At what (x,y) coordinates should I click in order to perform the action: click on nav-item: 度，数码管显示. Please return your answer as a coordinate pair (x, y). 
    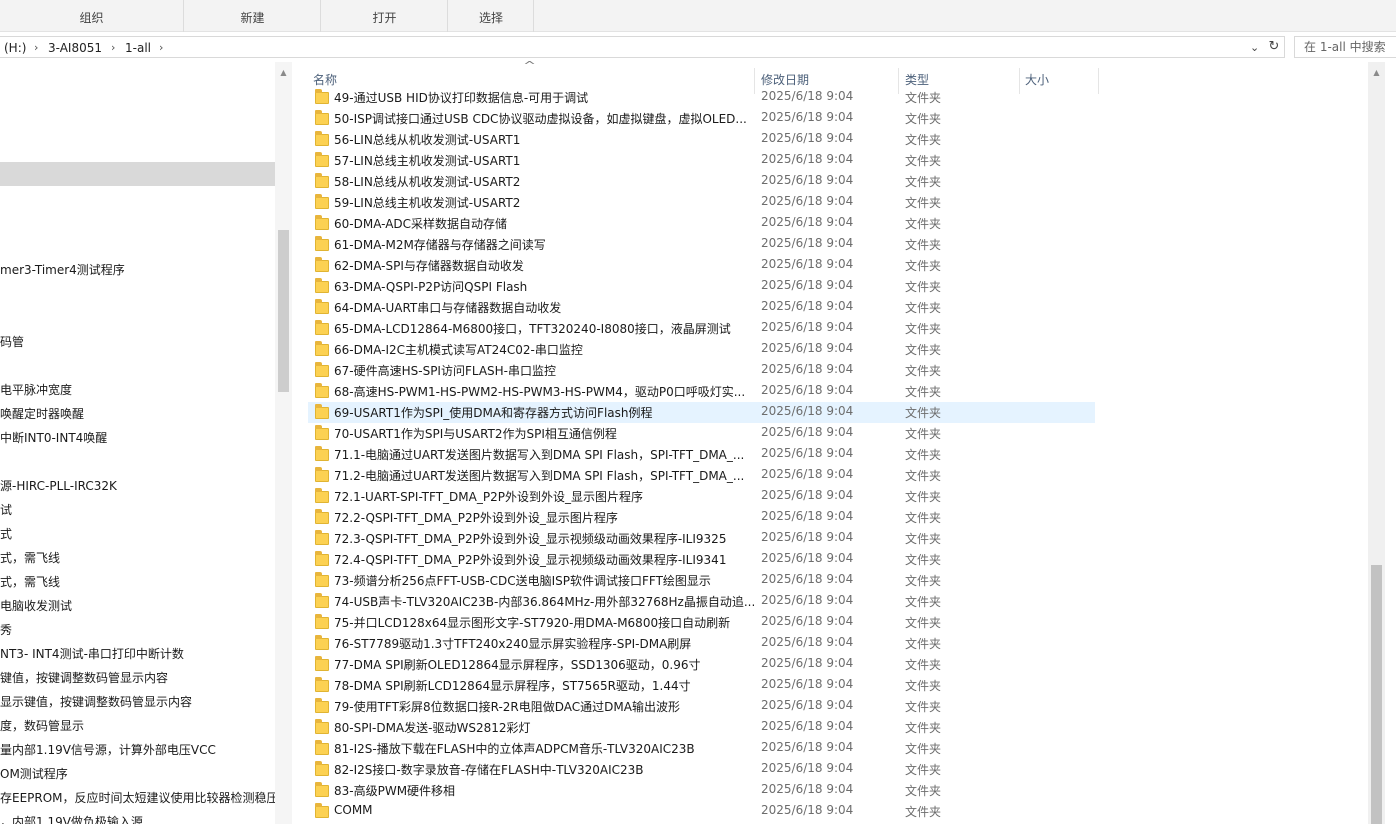
    Looking at the image, I should click on (42, 726).